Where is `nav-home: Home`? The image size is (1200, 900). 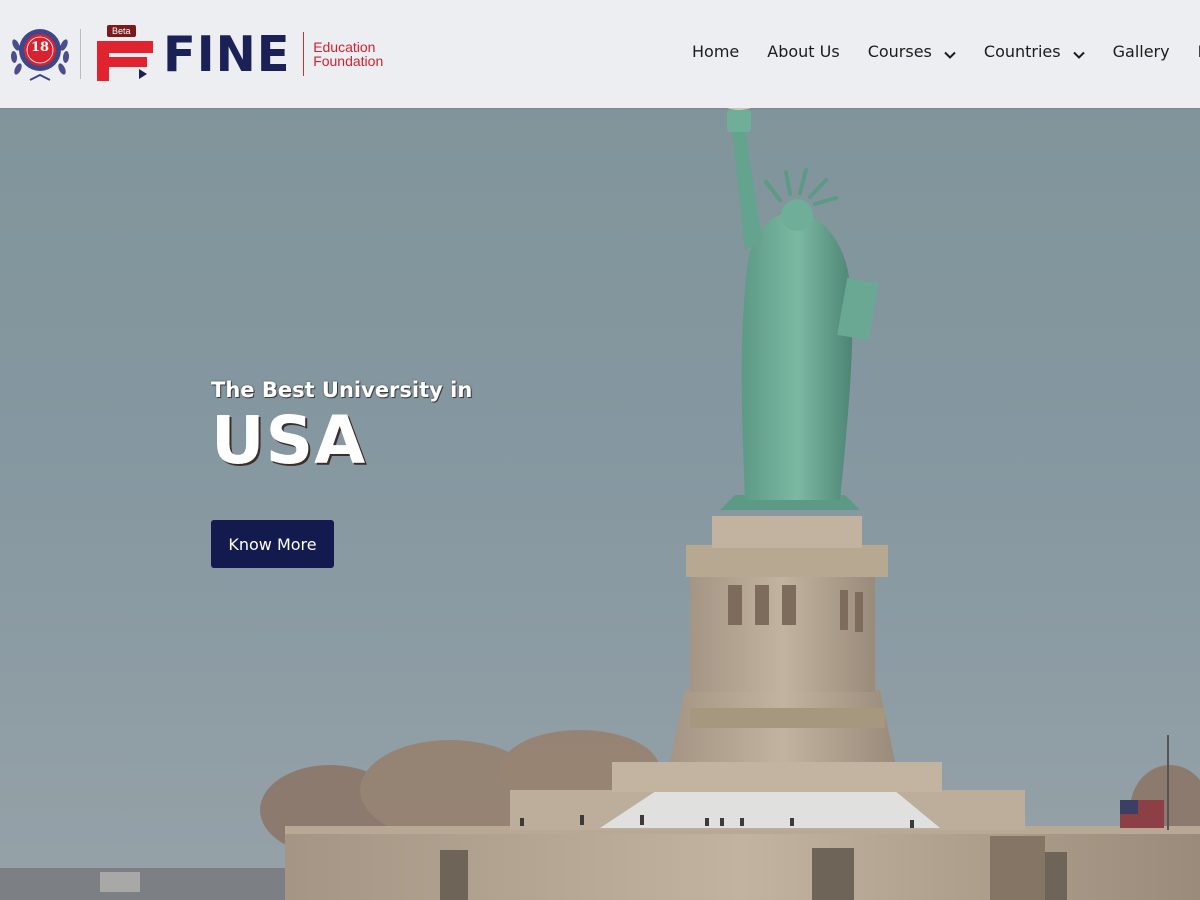 nav-home: Home is located at coordinates (715, 51).